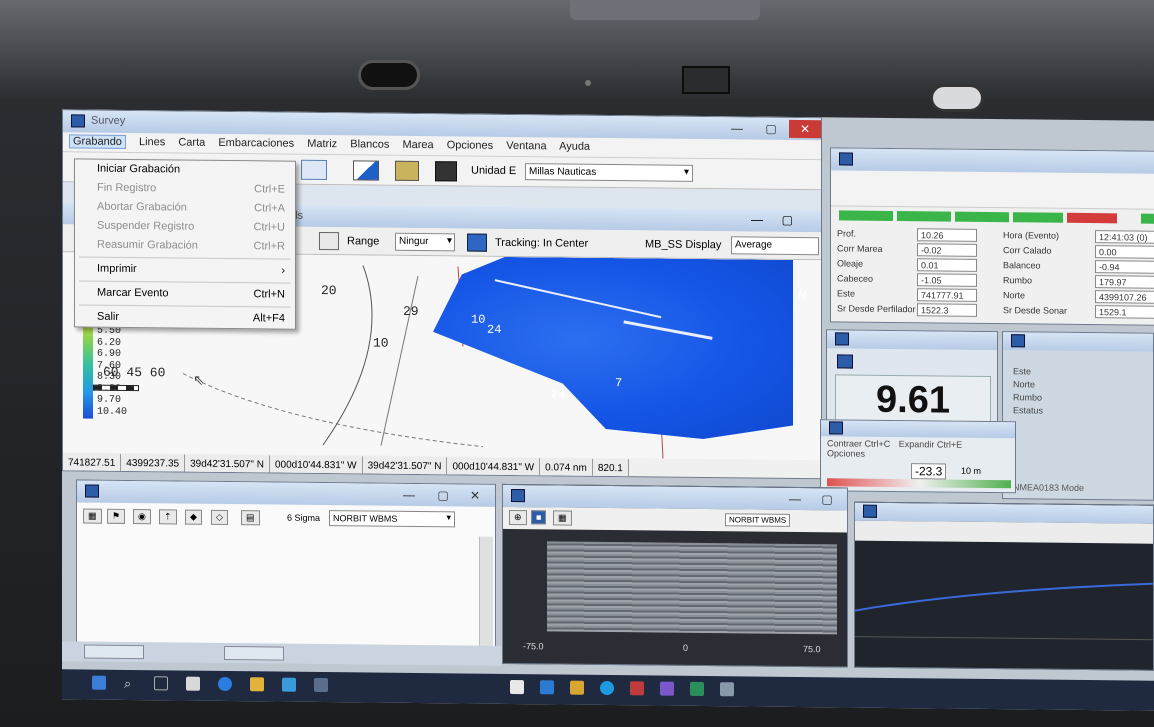  What do you see at coordinates (443, 495) in the screenshot?
I see `sidescan-maximize-button: ▢` at bounding box center [443, 495].